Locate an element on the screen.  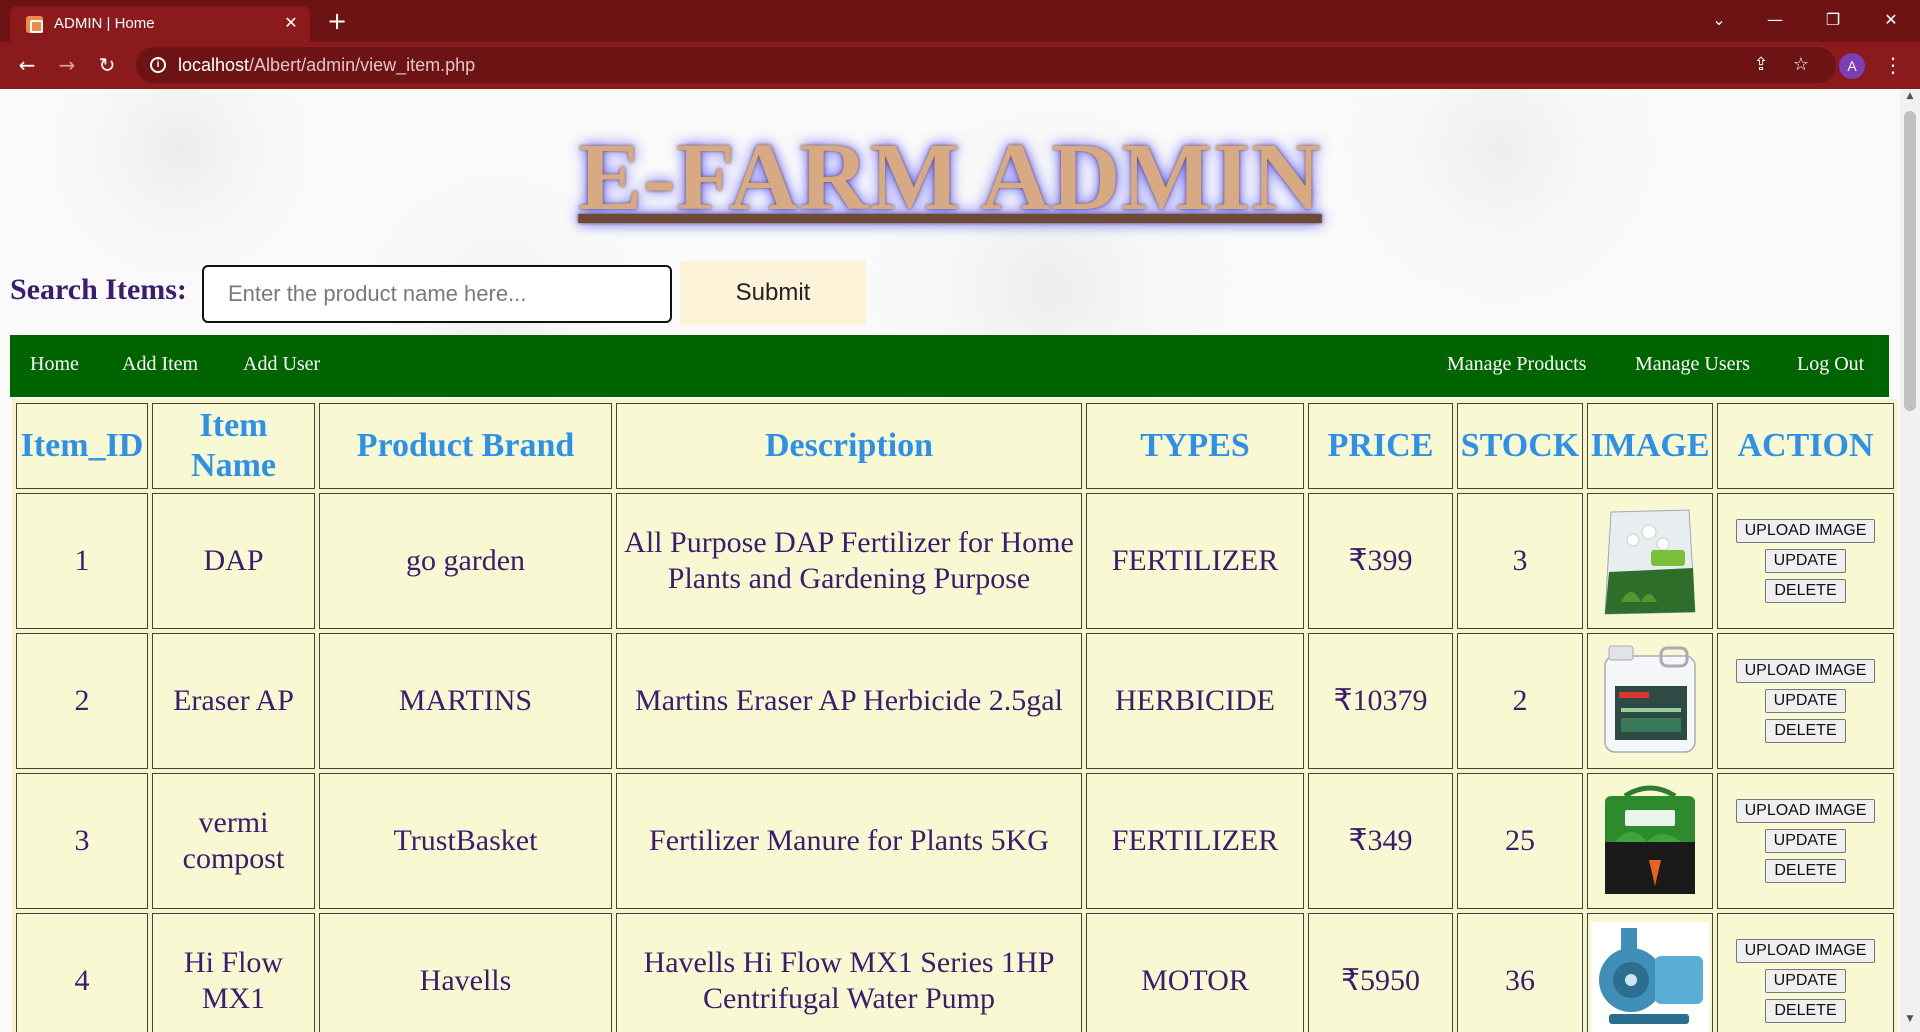
herbicide-jug-image is located at coordinates (1650, 699).